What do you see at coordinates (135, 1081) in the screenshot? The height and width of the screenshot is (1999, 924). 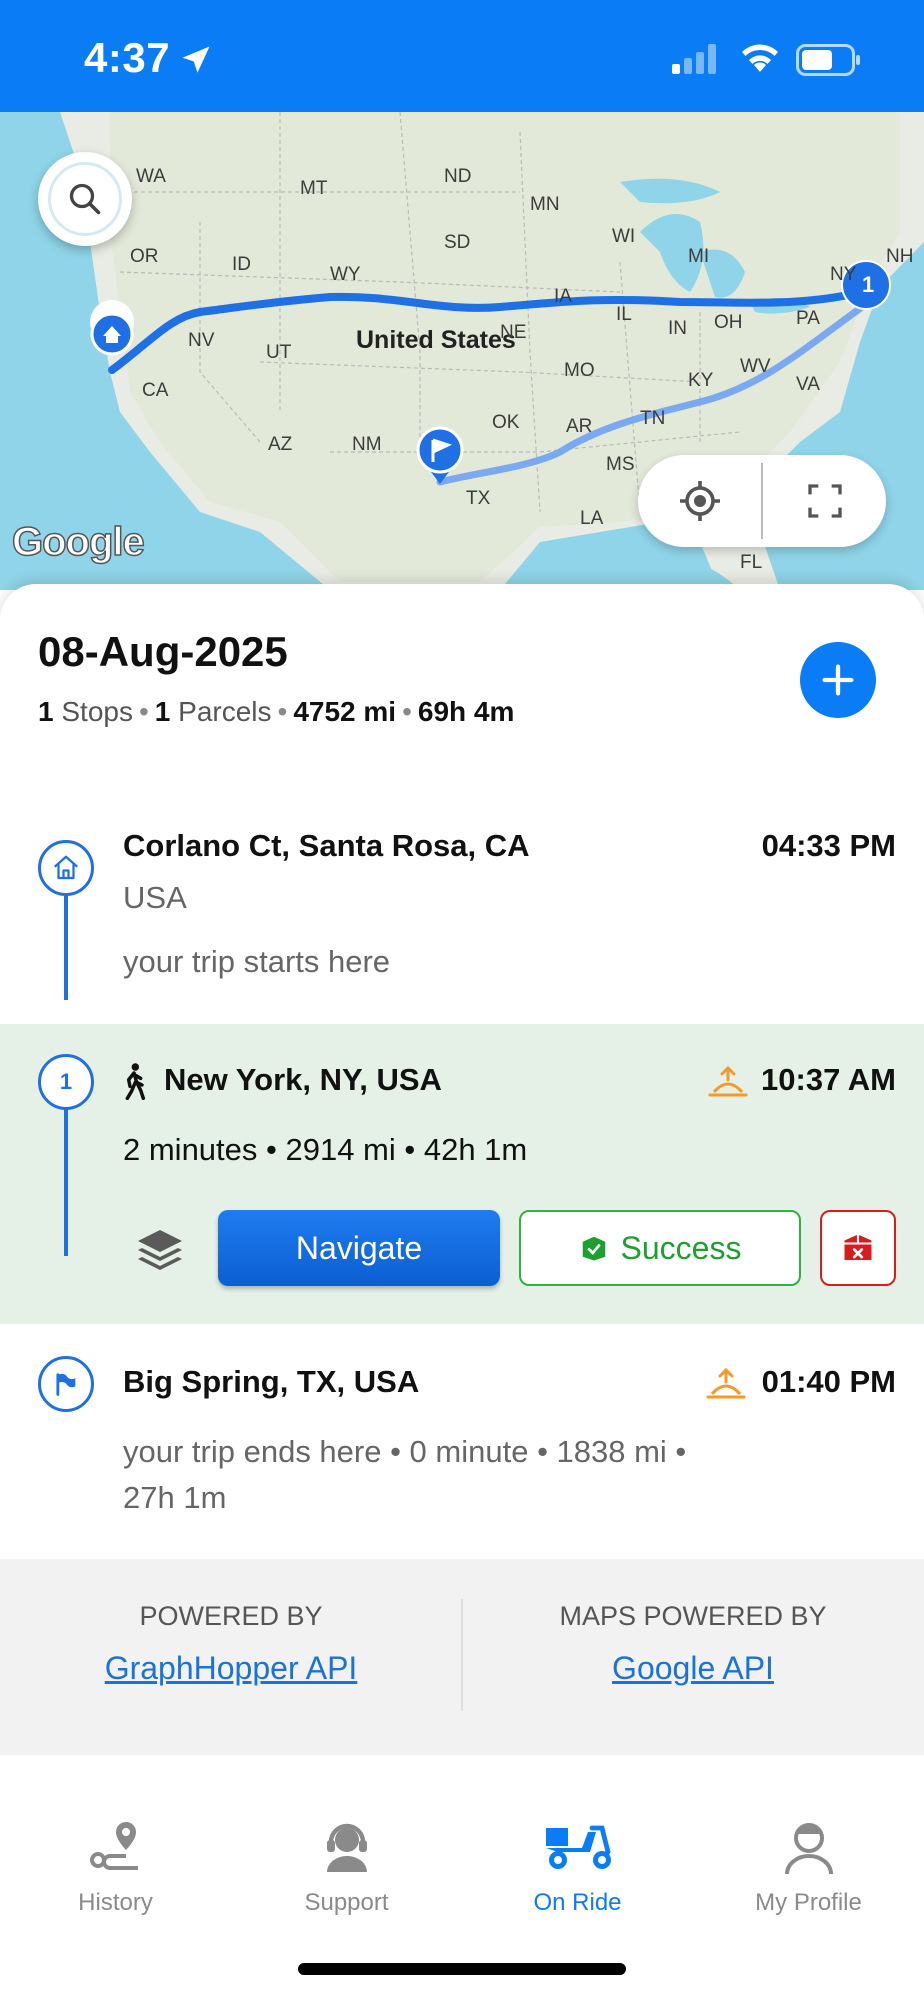 I see `walking-icon` at bounding box center [135, 1081].